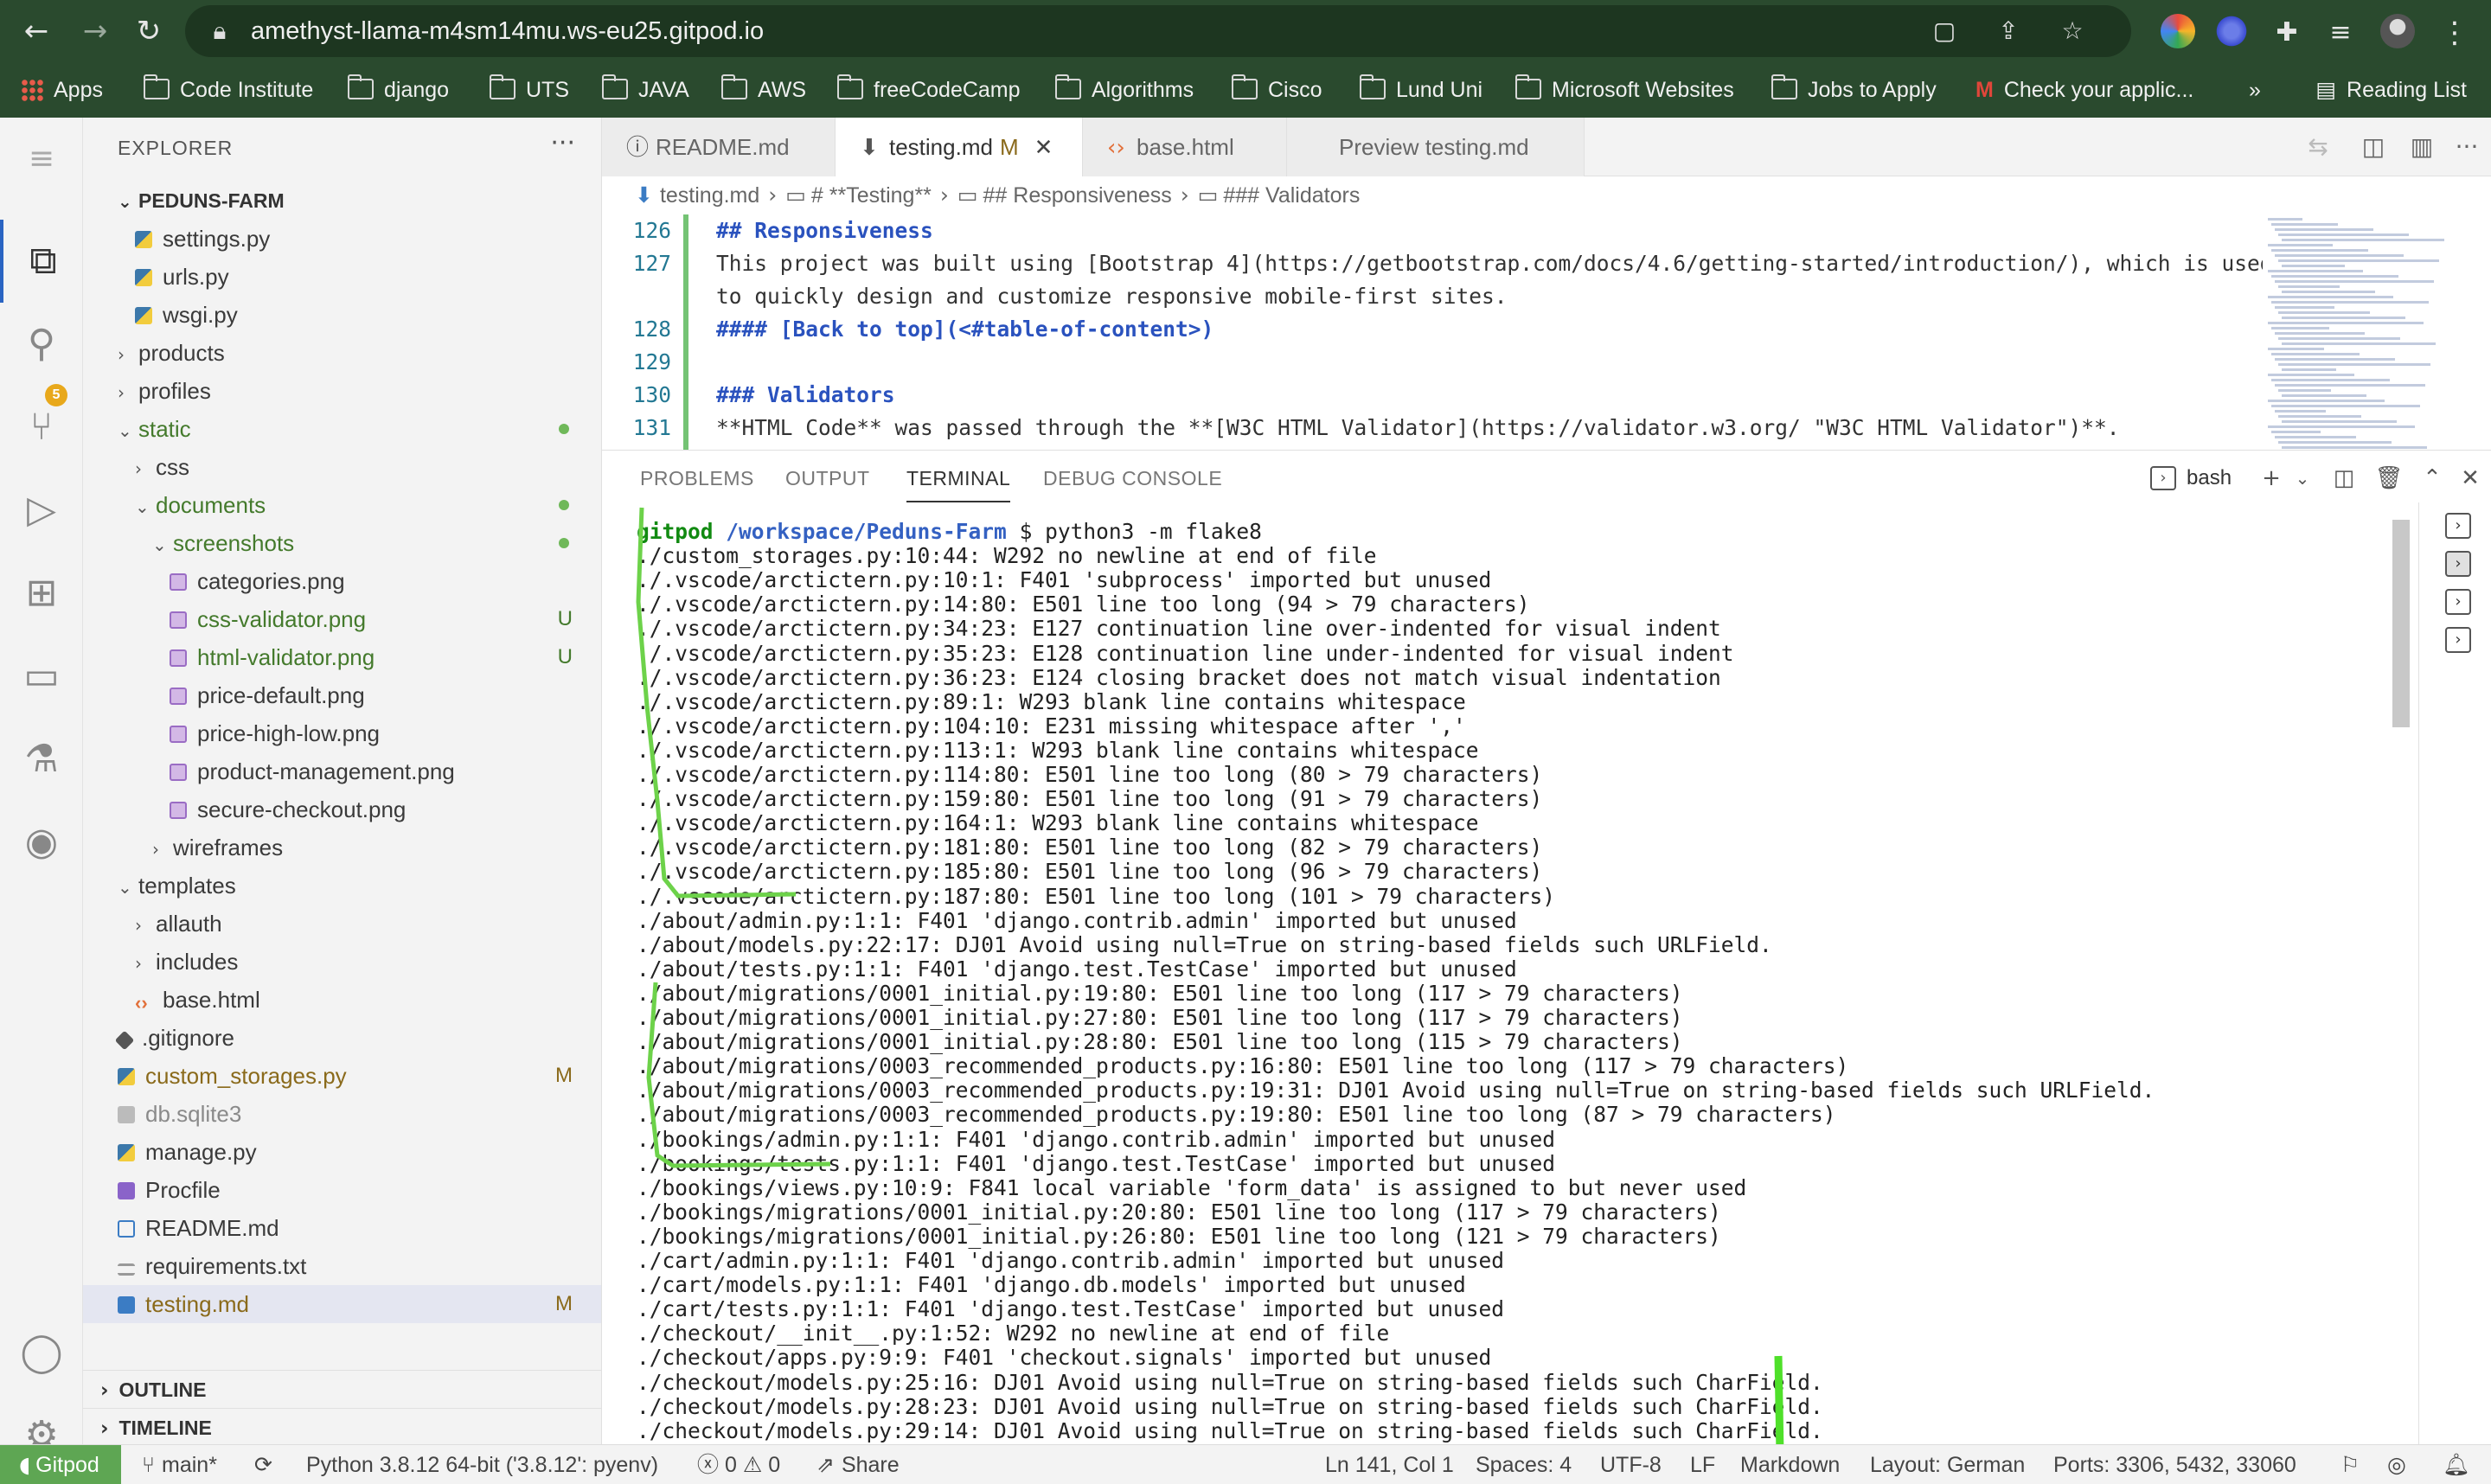 The height and width of the screenshot is (1484, 2491). Describe the element at coordinates (41, 677) in the screenshot. I see `remote-explorer-icon: ▭` at that location.